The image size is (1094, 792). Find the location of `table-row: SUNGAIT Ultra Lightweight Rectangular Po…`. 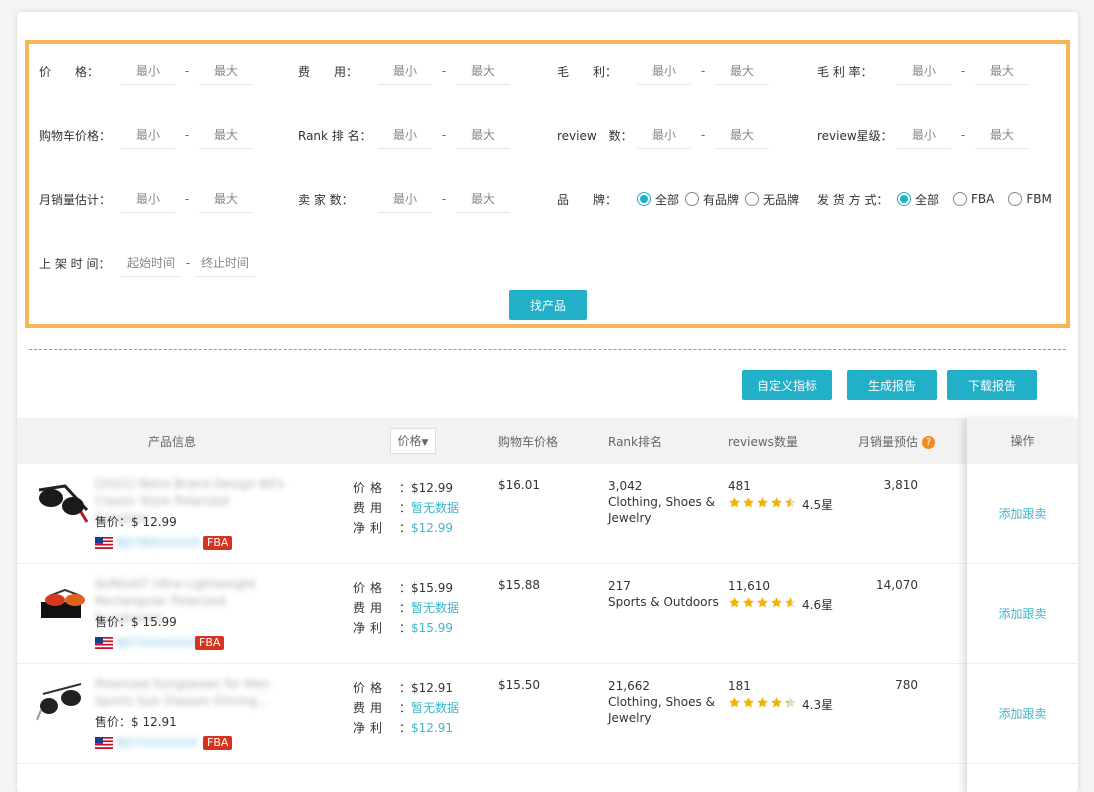

table-row: SUNGAIT Ultra Lightweight Rectangular Po… is located at coordinates (491, 614).